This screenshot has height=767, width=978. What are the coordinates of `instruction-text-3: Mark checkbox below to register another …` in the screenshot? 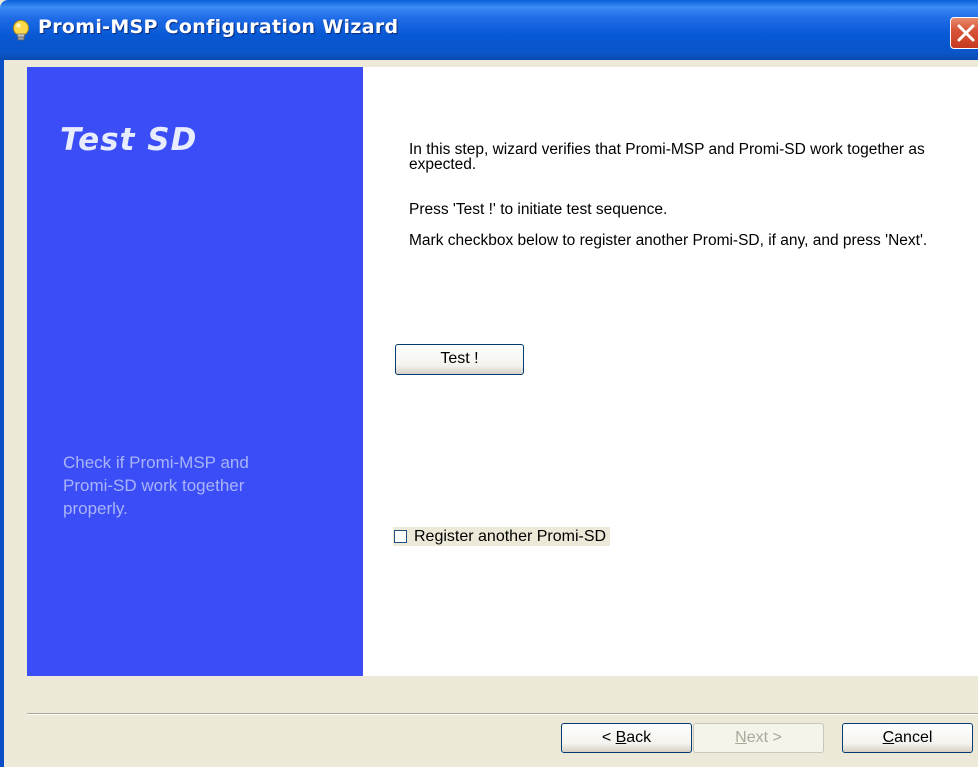 It's located at (668, 240).